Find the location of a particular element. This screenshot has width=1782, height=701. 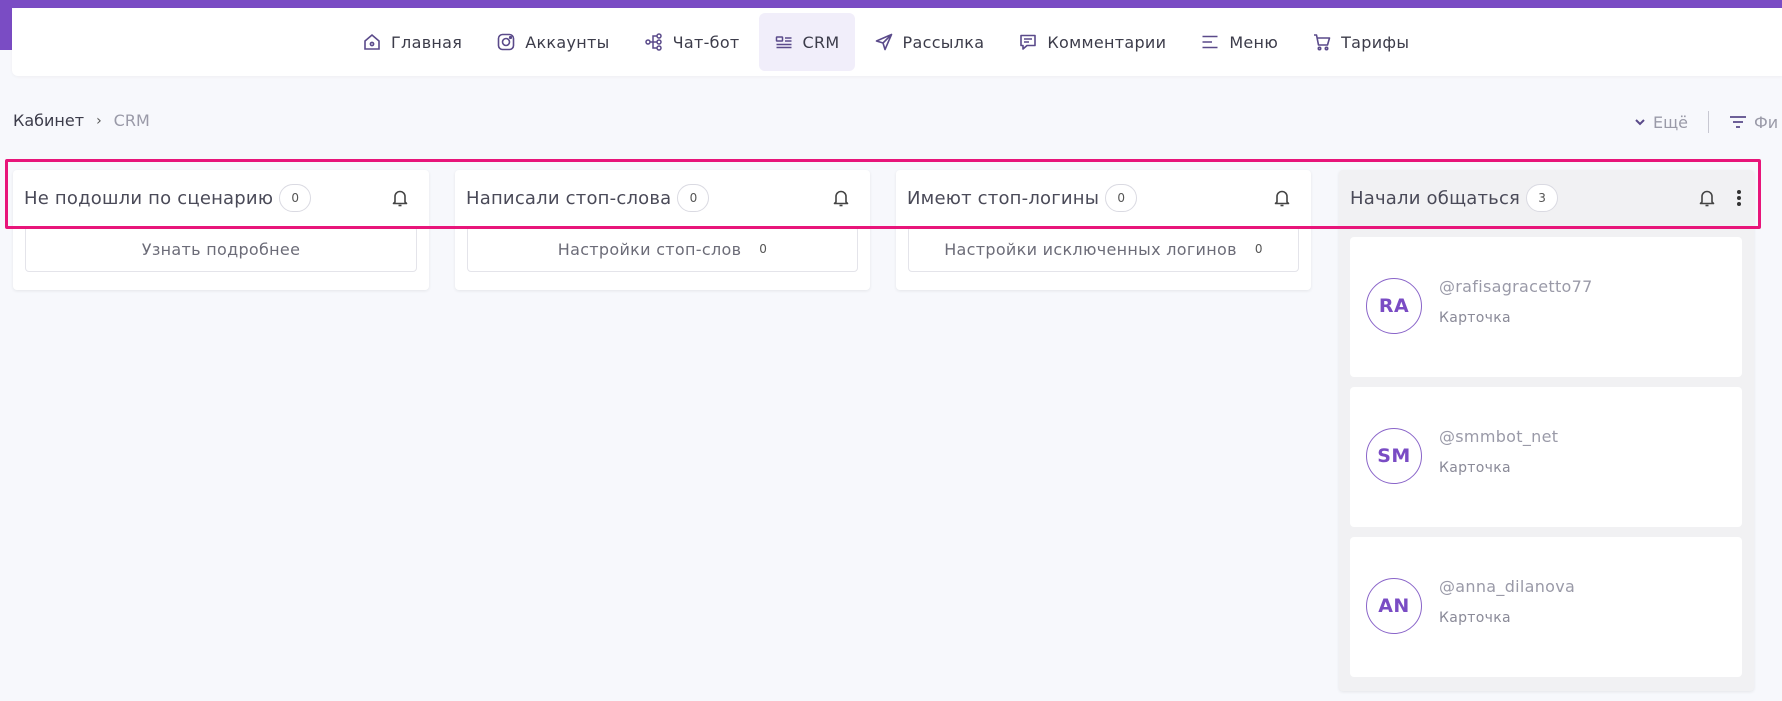

flow-icon is located at coordinates (653, 42).